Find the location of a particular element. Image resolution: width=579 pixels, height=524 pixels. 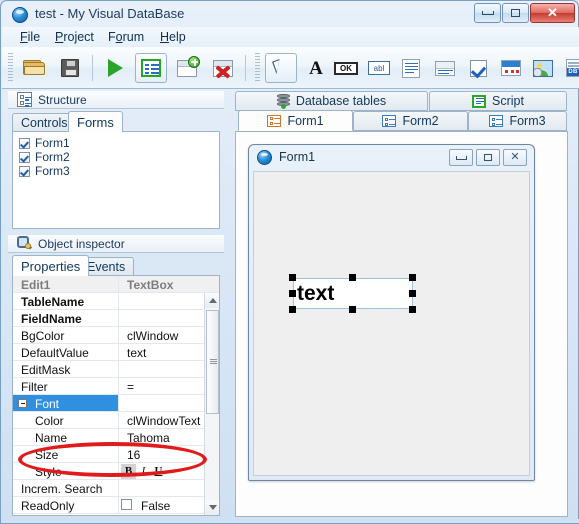

form-list-icon is located at coordinates (151, 68).